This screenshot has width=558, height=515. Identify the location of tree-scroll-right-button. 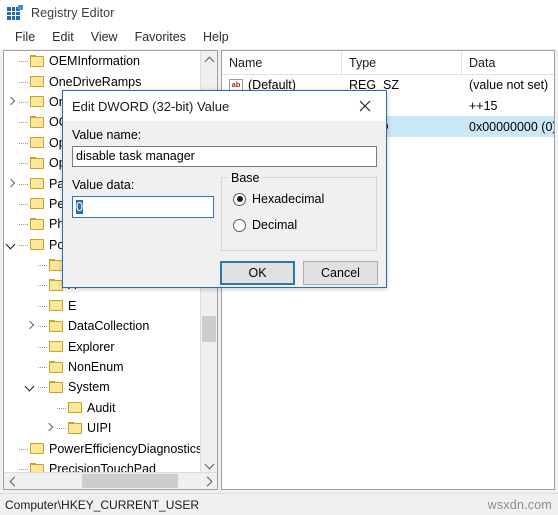
(208, 481).